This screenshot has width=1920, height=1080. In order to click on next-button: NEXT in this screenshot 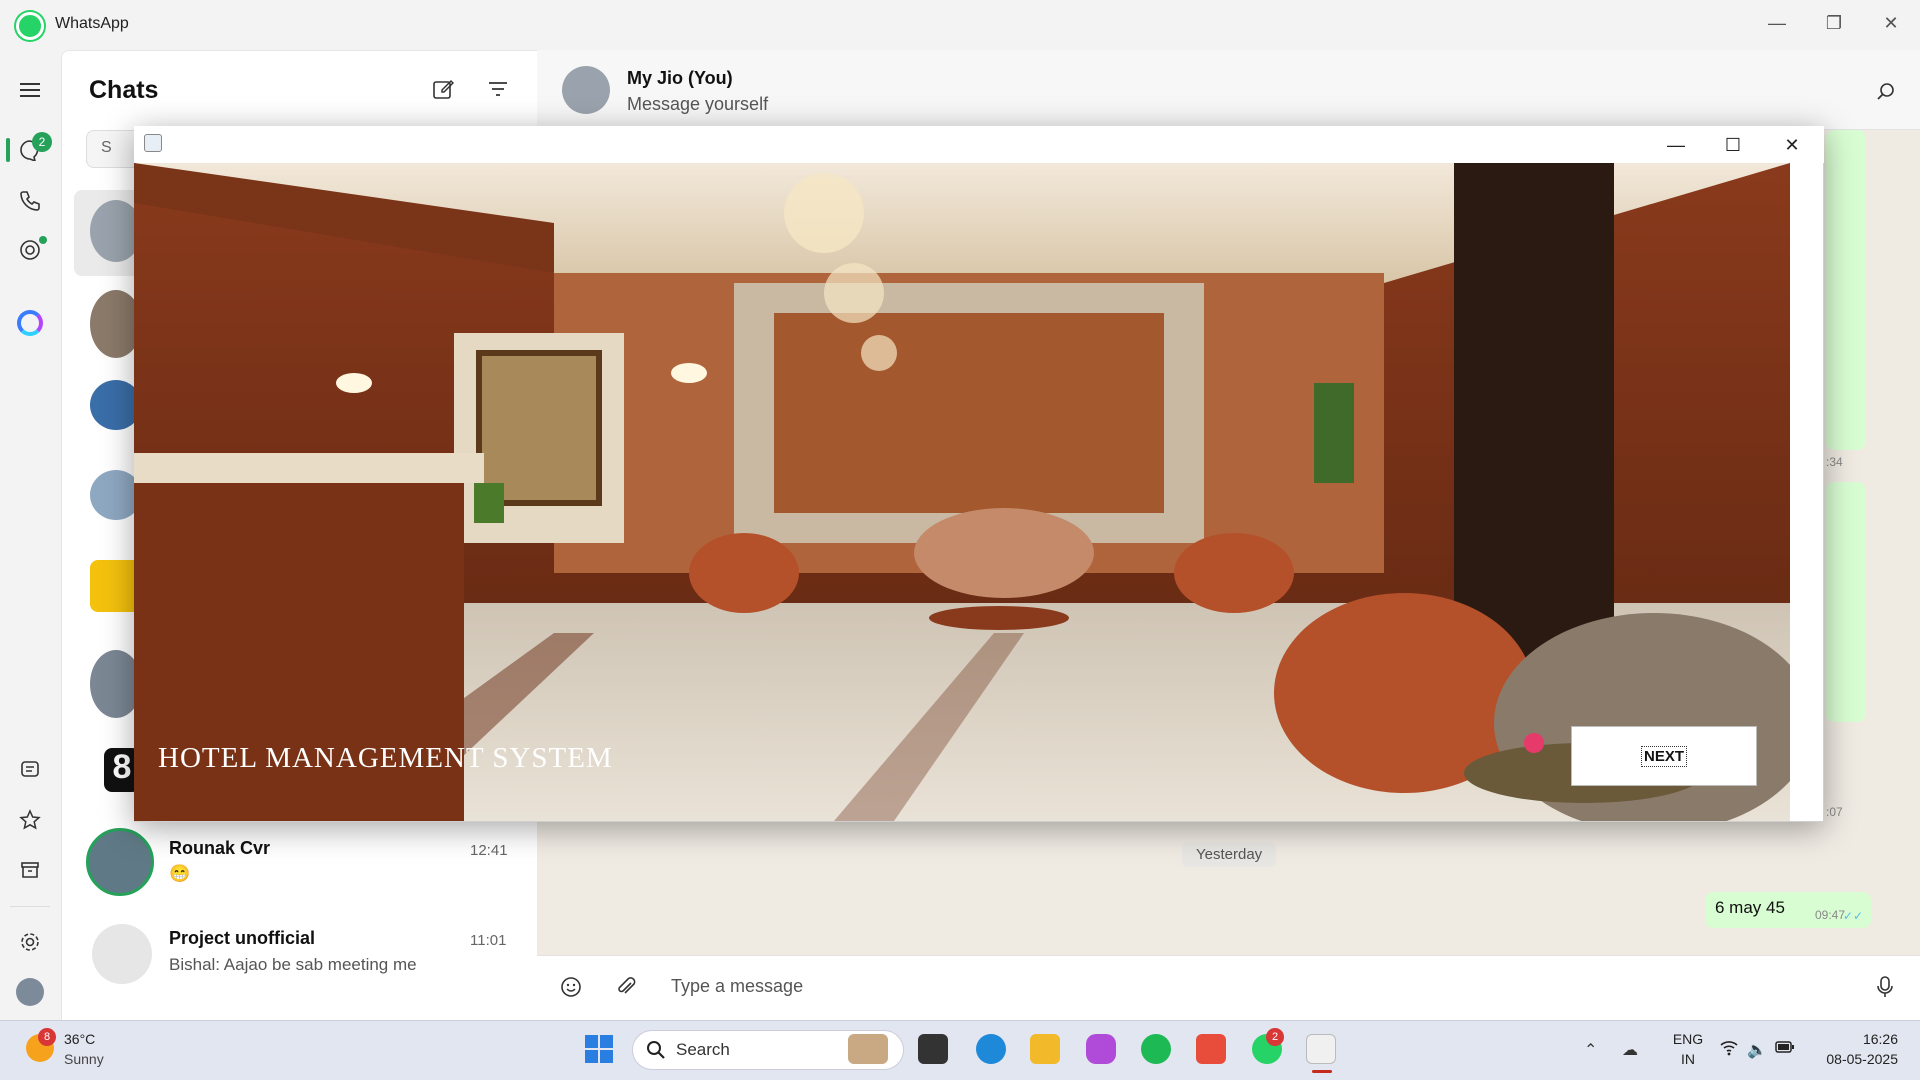, I will do `click(1664, 756)`.